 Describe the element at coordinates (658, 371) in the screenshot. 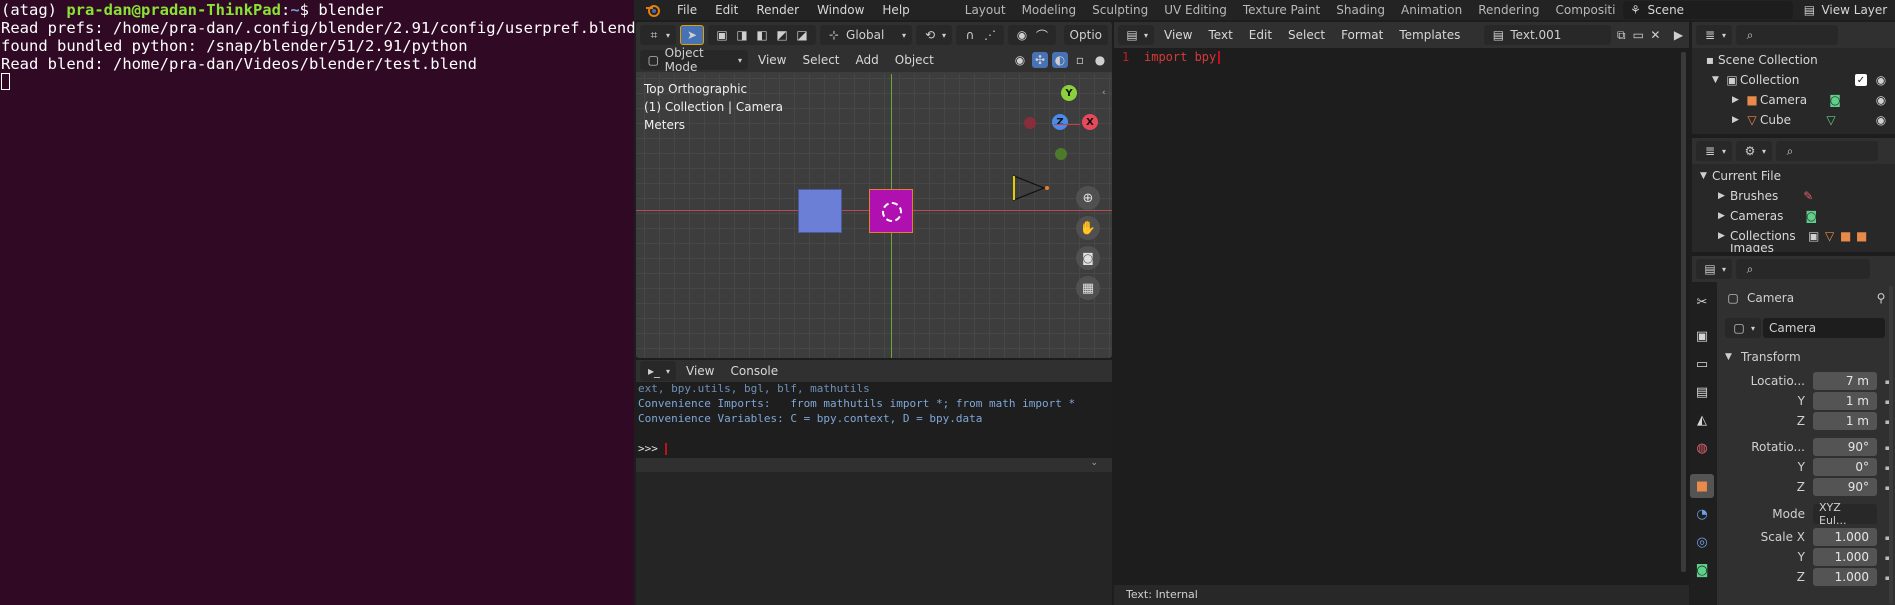

I see `console-editor-type-button: ▸_ ▾` at that location.